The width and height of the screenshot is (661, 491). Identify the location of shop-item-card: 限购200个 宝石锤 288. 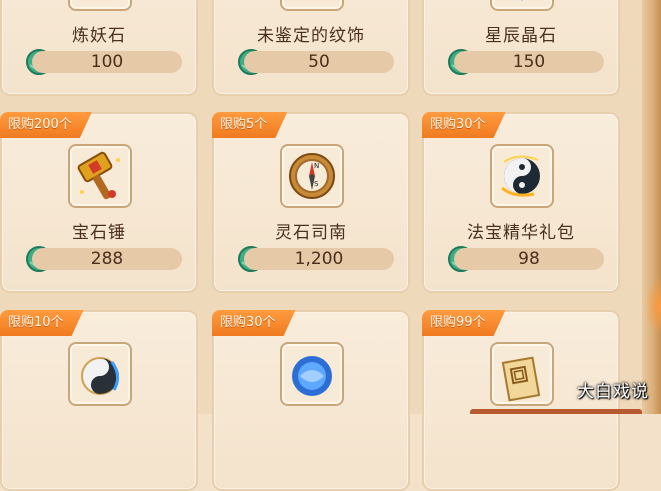
(99, 202).